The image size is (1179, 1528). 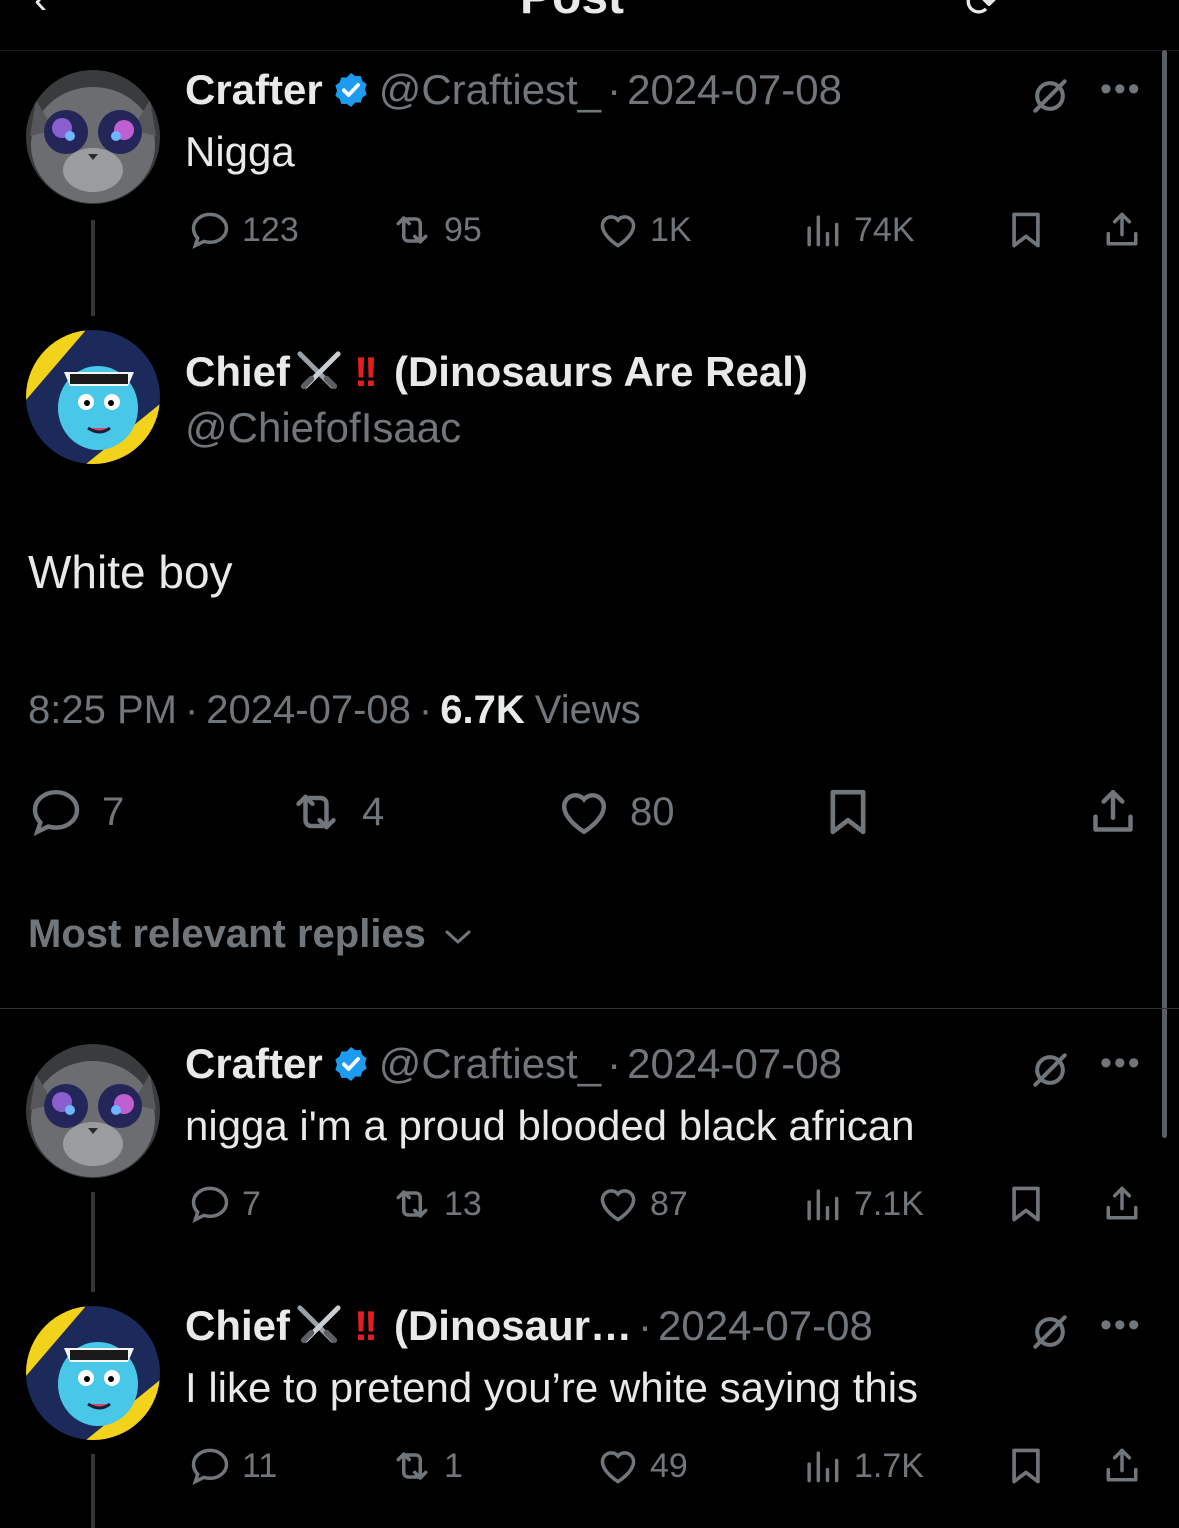 I want to click on repost-button: 95, so click(x=436, y=230).